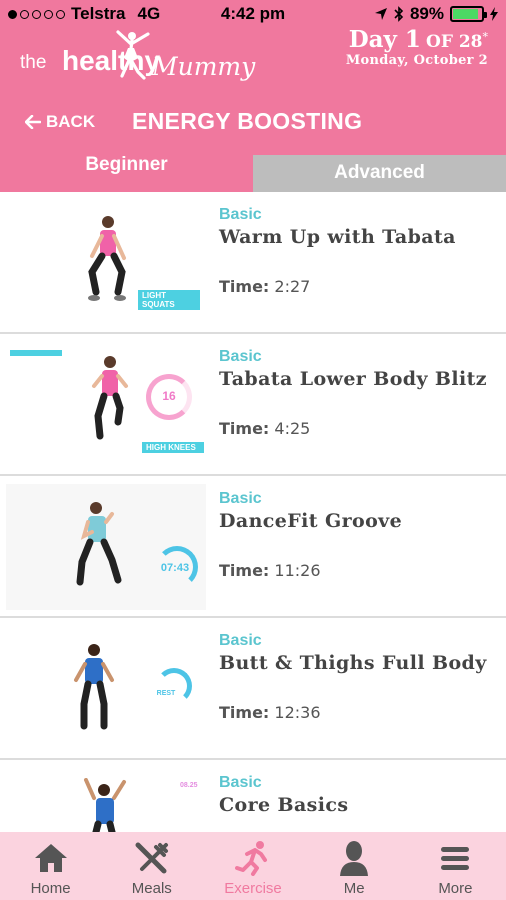  Describe the element at coordinates (297, 570) in the screenshot. I see `time-value: 11:26` at that location.